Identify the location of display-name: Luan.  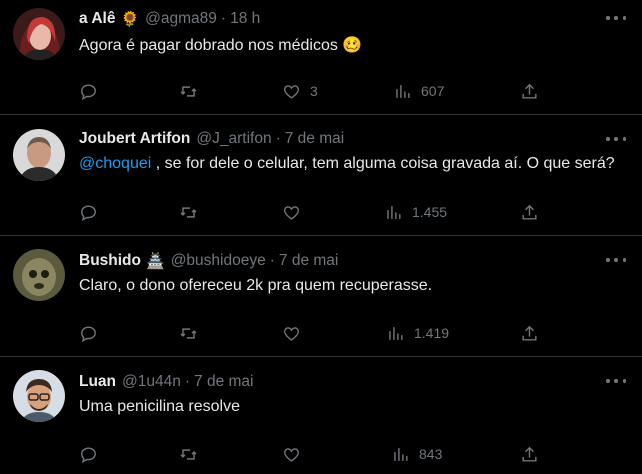
(97, 382).